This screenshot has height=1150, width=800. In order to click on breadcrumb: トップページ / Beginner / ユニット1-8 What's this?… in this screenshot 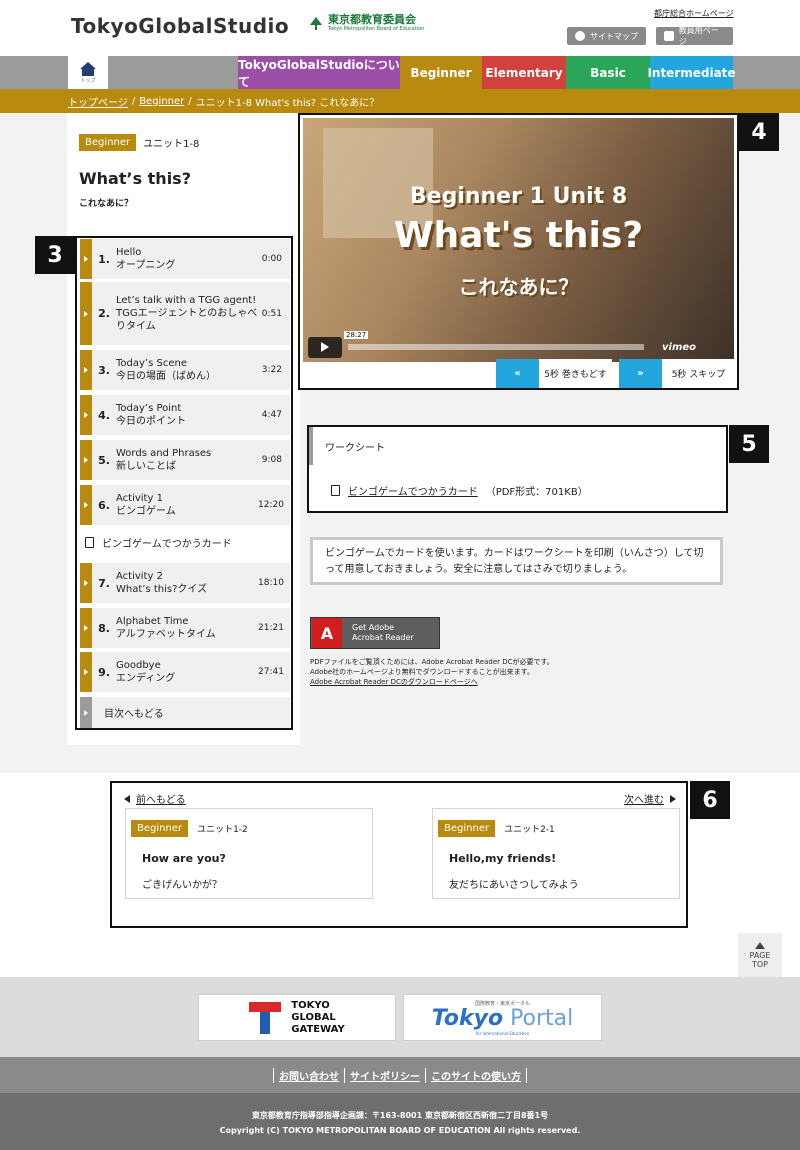, I will do `click(400, 101)`.